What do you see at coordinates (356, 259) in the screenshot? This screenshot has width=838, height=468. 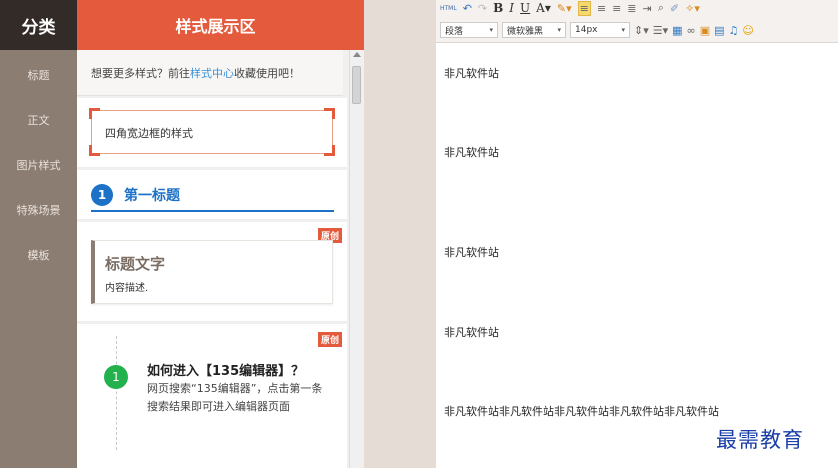 I see `style-list-scrollbar` at bounding box center [356, 259].